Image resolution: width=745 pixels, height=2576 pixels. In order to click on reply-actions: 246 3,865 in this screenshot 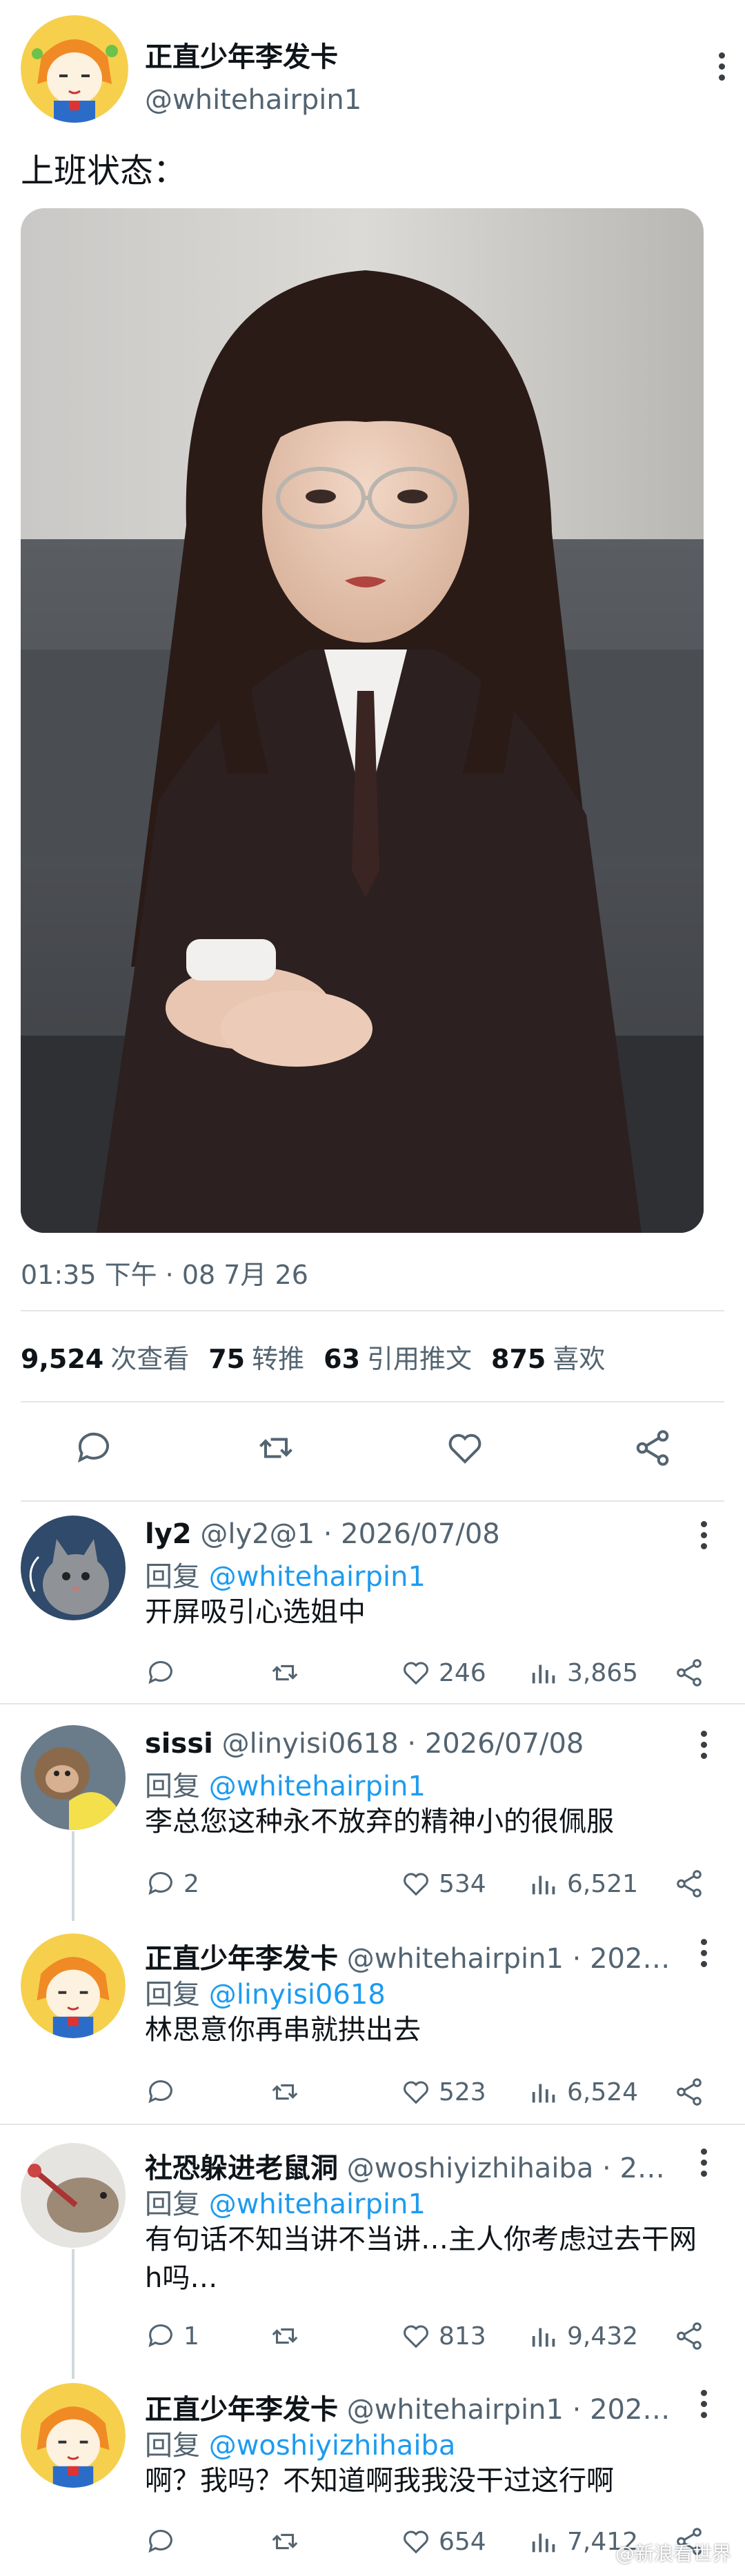, I will do `click(428, 1672)`.